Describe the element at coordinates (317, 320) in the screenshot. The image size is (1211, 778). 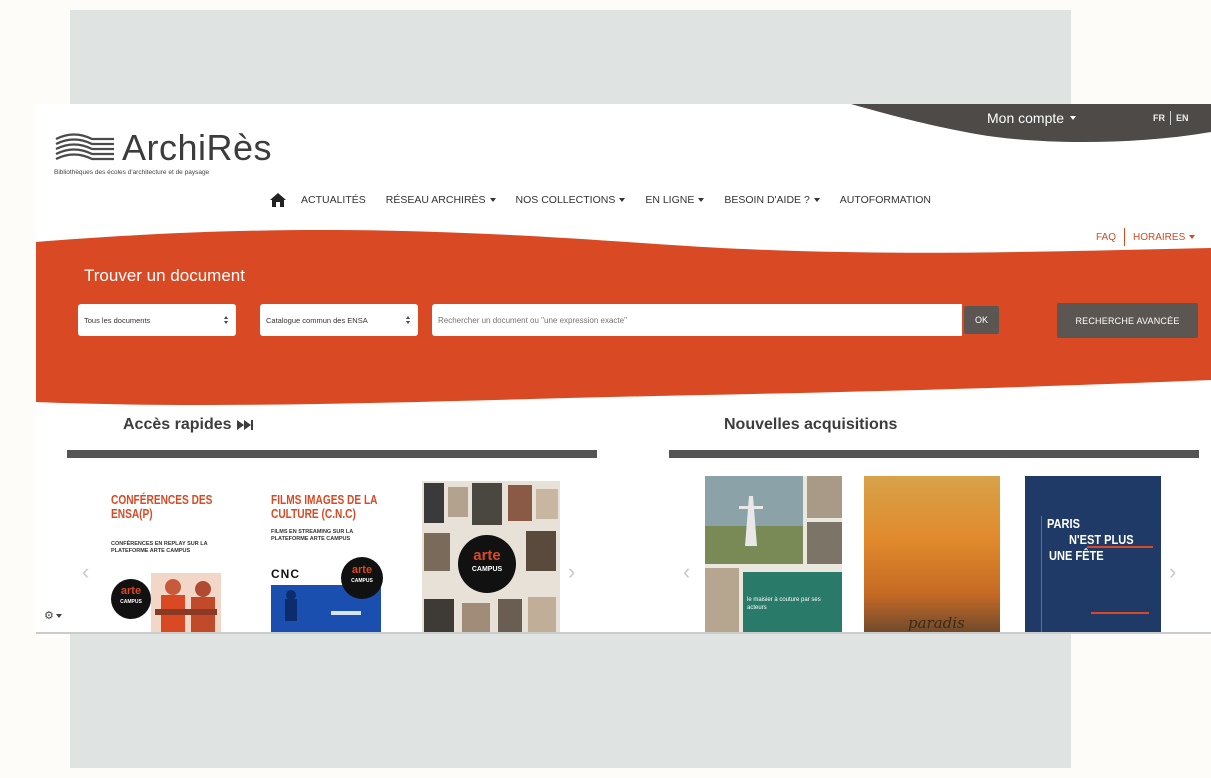
I see `catalog-value: Catalogue commun des ENSA` at that location.